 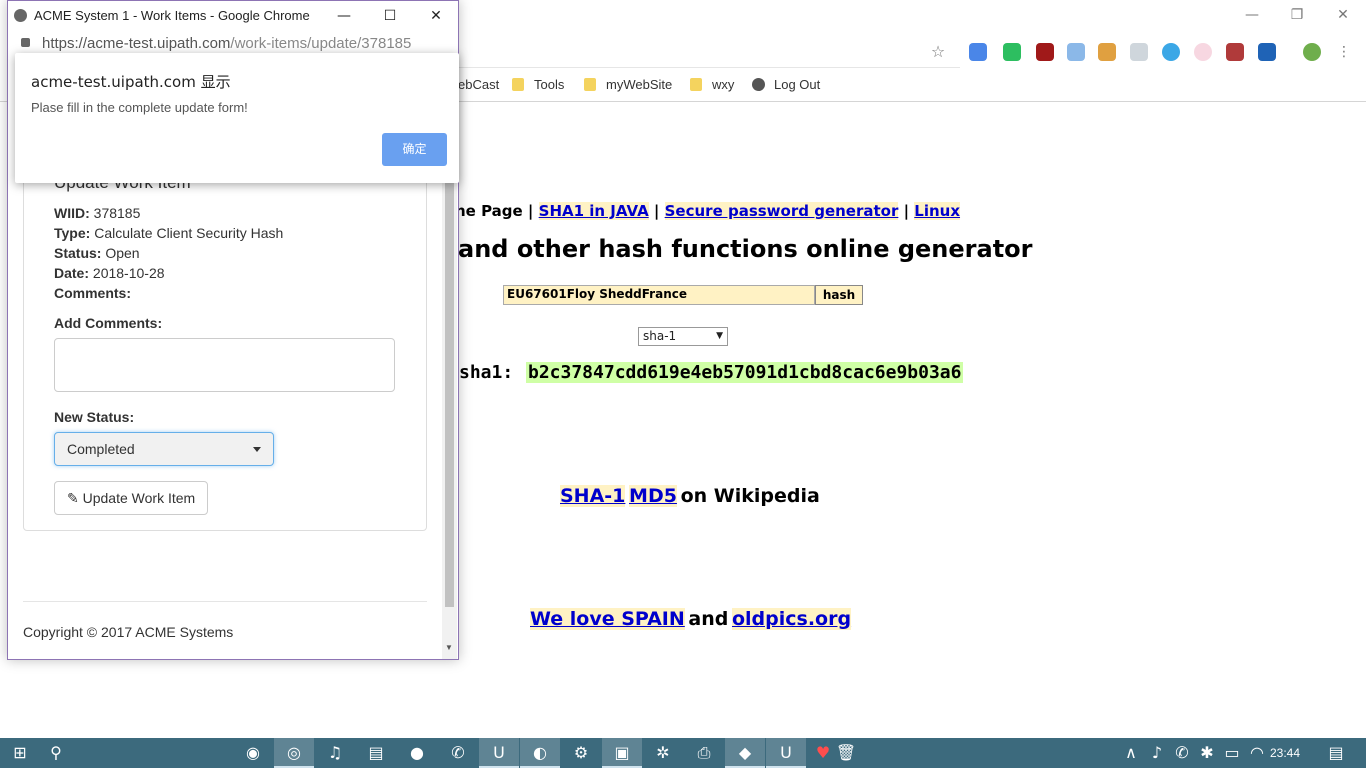 I want to click on spain-line: We love SPAIN and oldpics.org, so click(x=691, y=619).